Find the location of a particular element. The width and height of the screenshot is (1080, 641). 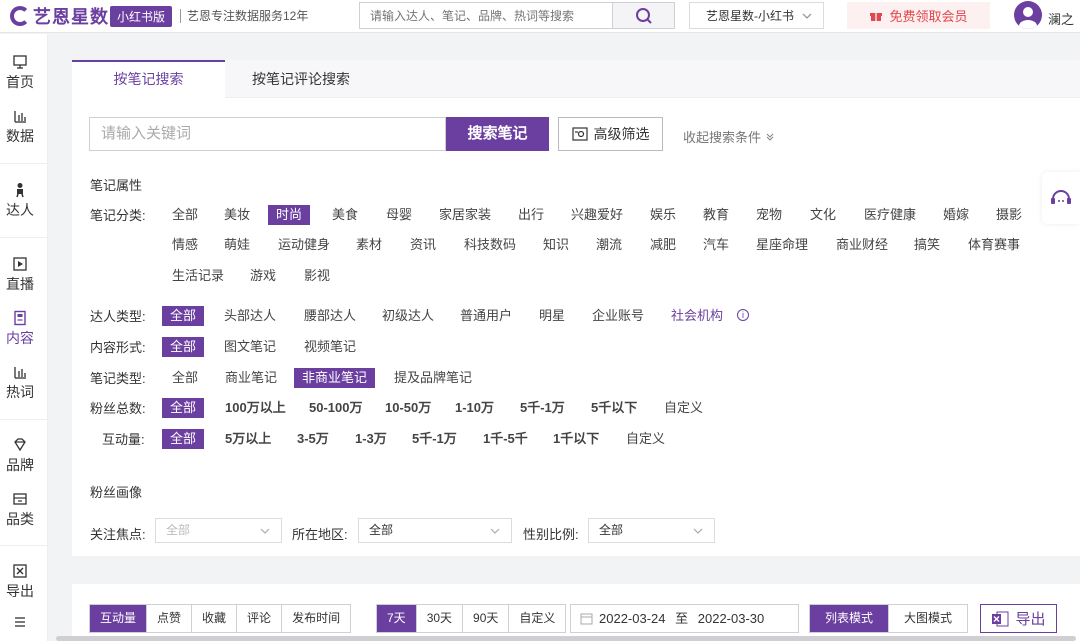

interaction-option: 5万以上 is located at coordinates (248, 439).